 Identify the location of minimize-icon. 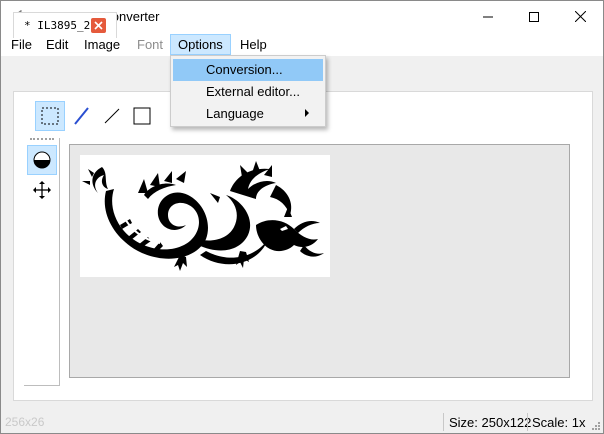
(488, 16).